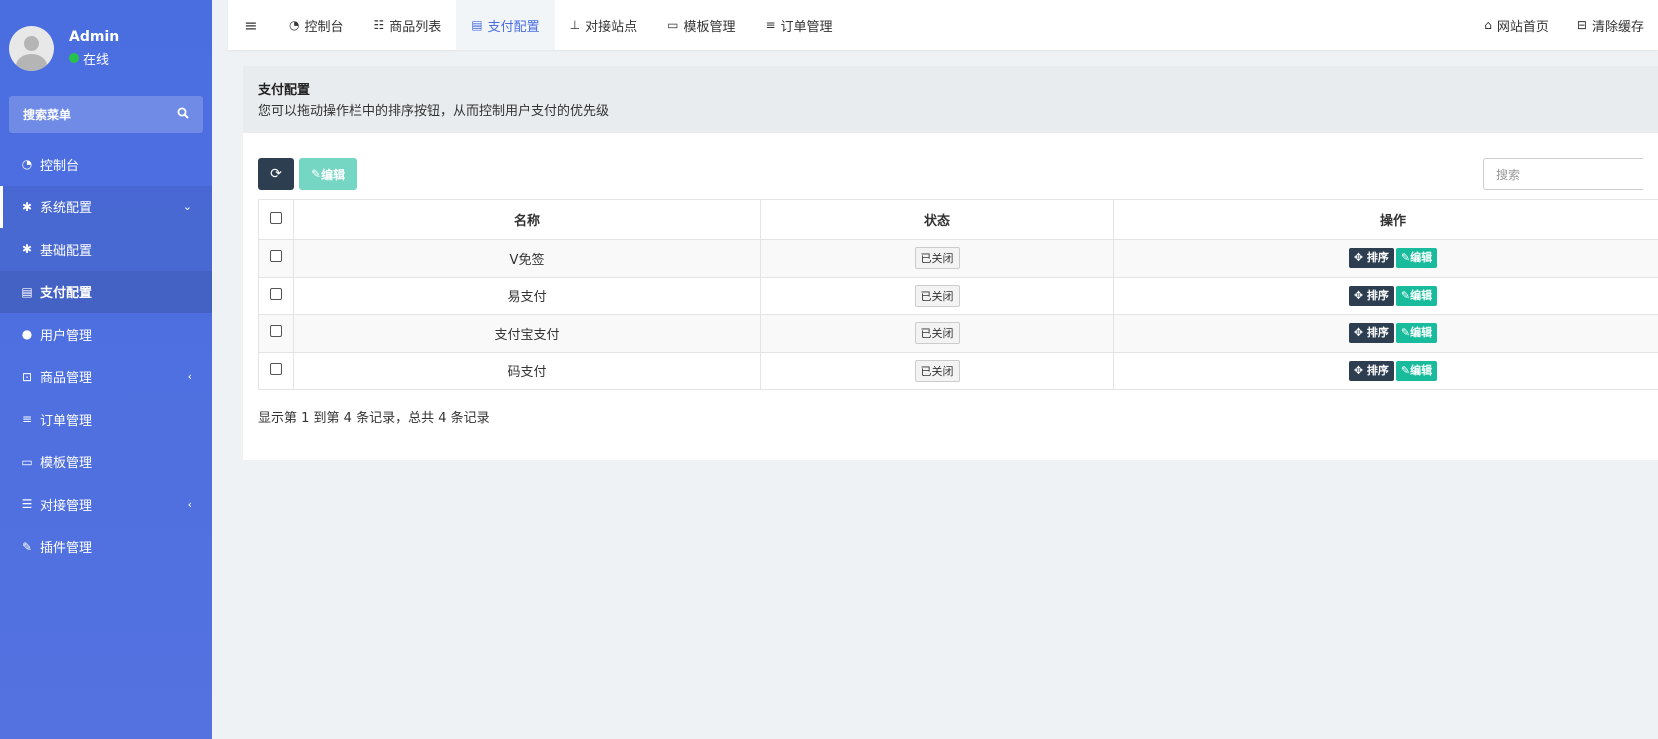  I want to click on list-icon: ☷, so click(379, 25).